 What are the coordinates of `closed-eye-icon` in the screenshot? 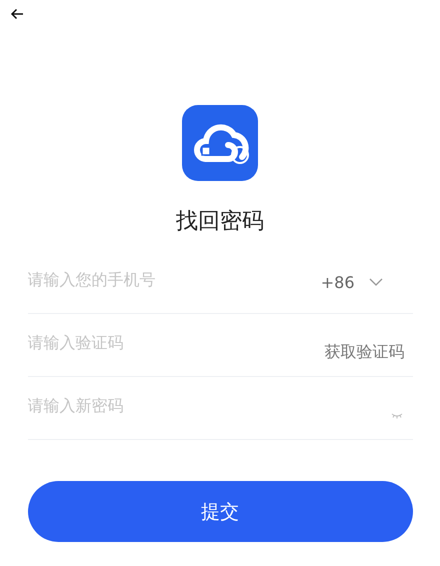 It's located at (396, 416).